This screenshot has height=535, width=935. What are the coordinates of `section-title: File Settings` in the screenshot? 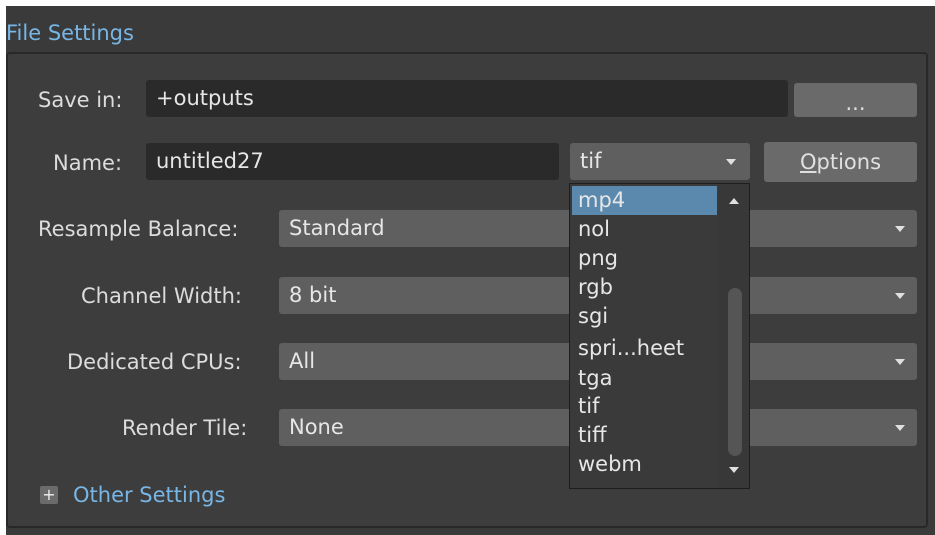 It's located at (70, 33).